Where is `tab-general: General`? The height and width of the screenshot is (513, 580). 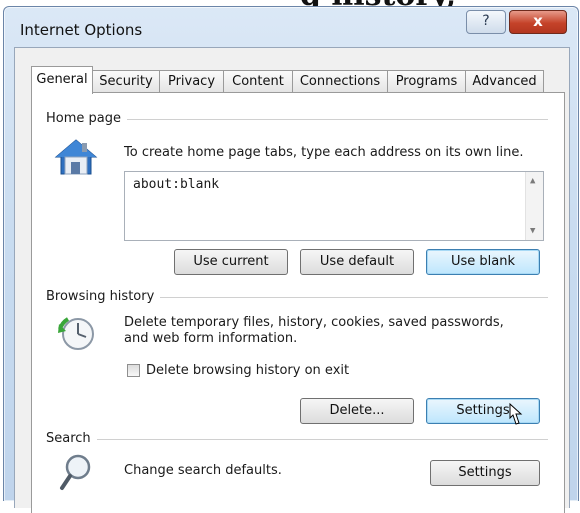 tab-general: General is located at coordinates (62, 80).